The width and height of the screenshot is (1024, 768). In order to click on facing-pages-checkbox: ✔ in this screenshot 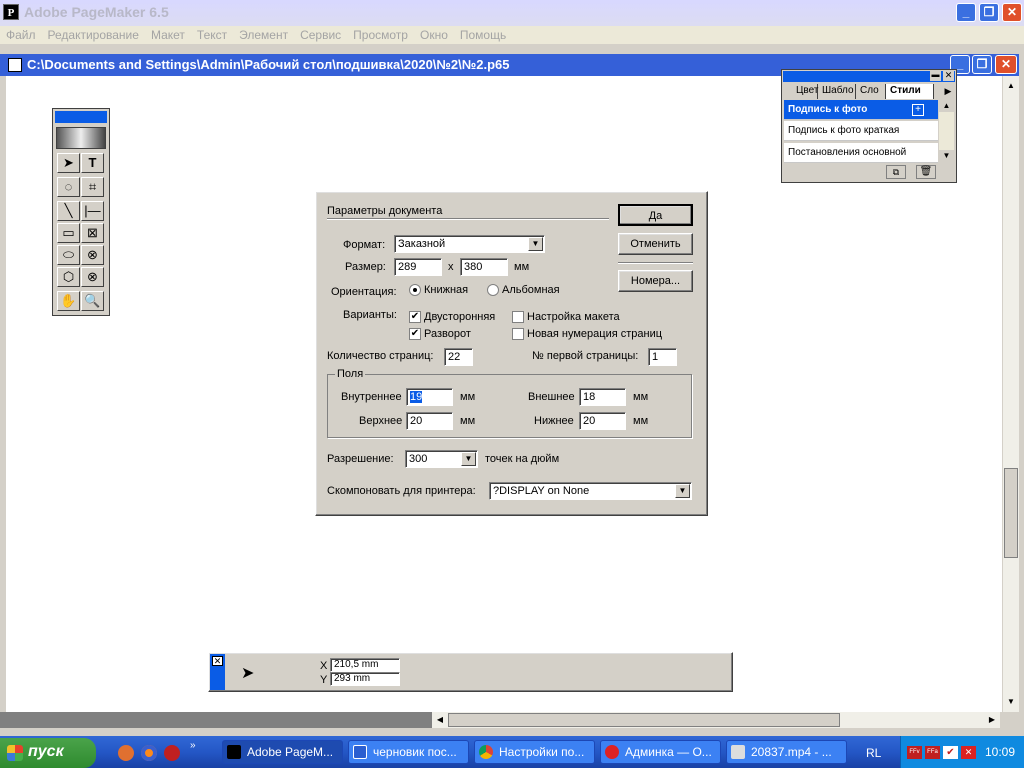, I will do `click(415, 334)`.